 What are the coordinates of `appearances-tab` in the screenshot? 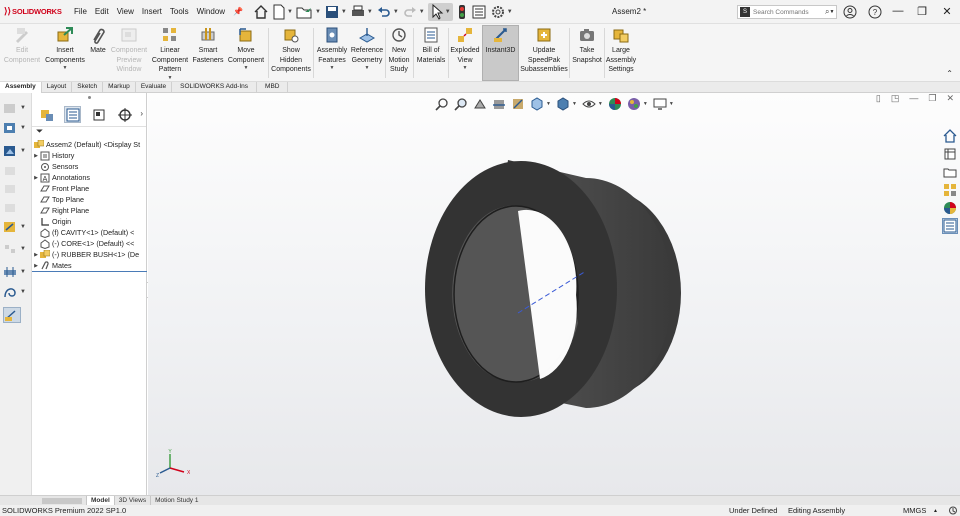 It's located at (950, 208).